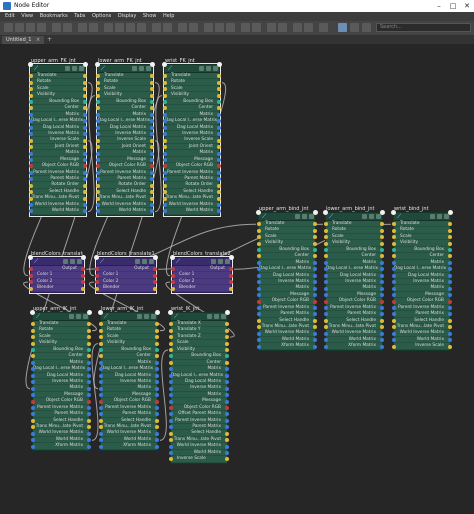 Image resolution: width=474 pixels, height=514 pixels. Describe the element at coordinates (19, 27) in the screenshot. I see `graph-output-icon` at that location.